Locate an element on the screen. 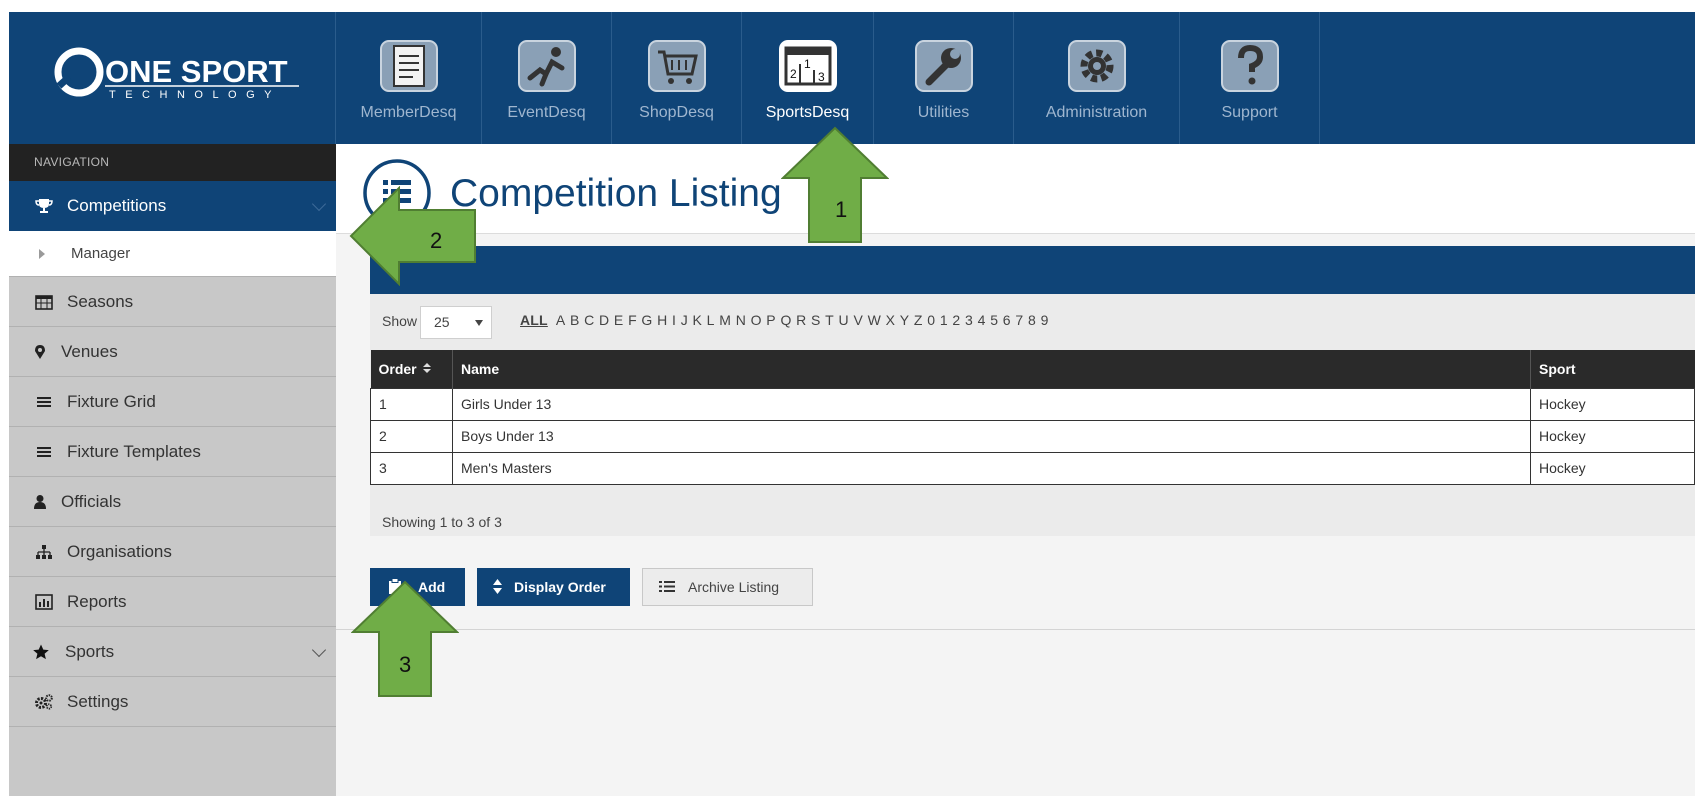 The image size is (1695, 796). alpha-filter-letter: K is located at coordinates (698, 320).